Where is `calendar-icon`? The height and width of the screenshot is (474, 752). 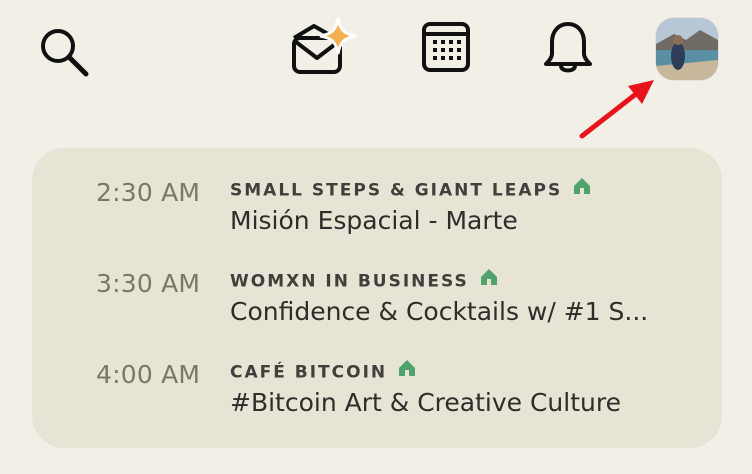
calendar-icon is located at coordinates (446, 47).